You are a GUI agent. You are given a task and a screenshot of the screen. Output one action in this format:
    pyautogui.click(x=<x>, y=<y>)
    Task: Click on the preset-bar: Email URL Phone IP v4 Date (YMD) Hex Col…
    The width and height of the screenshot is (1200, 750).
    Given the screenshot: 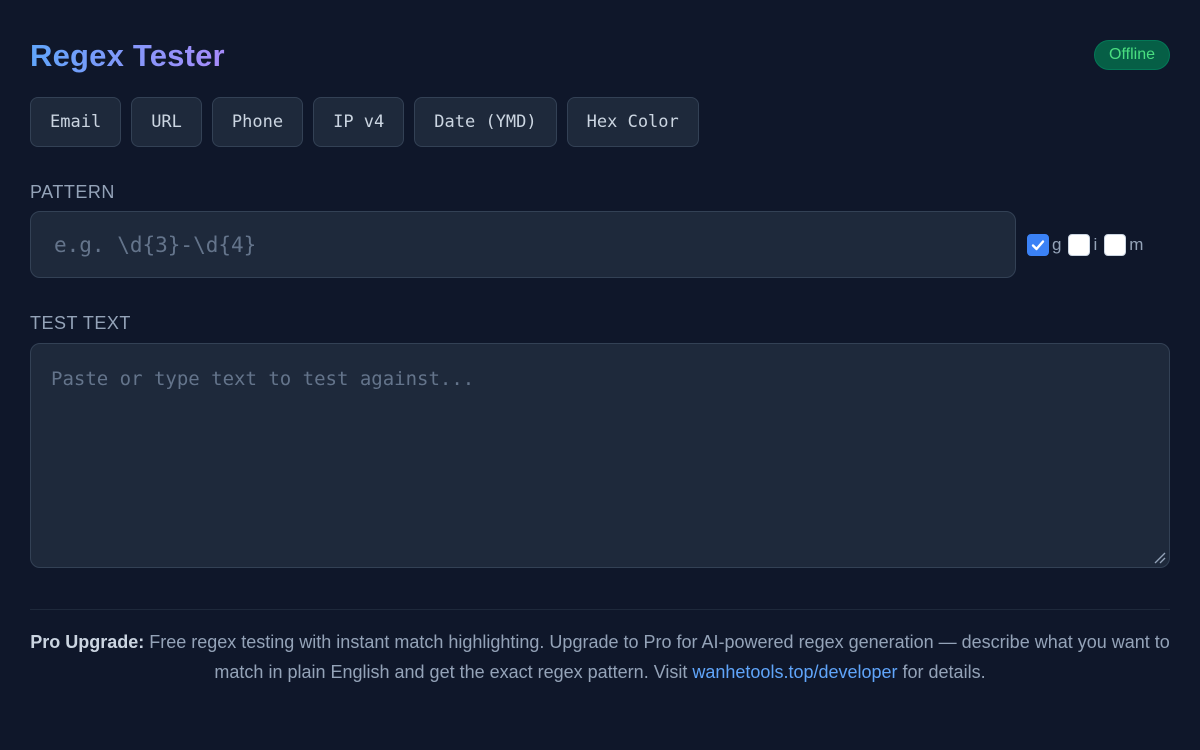 What is the action you would take?
    pyautogui.click(x=364, y=122)
    